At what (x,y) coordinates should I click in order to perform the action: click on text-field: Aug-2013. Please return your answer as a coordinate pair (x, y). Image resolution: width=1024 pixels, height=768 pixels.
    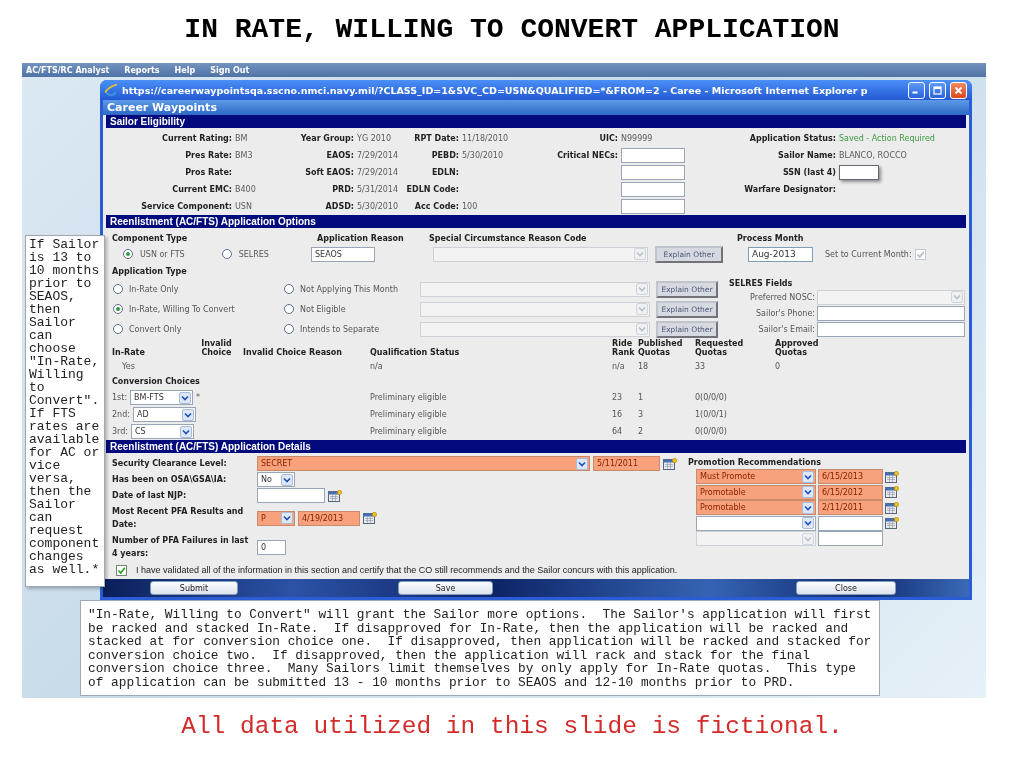
    Looking at the image, I should click on (780, 254).